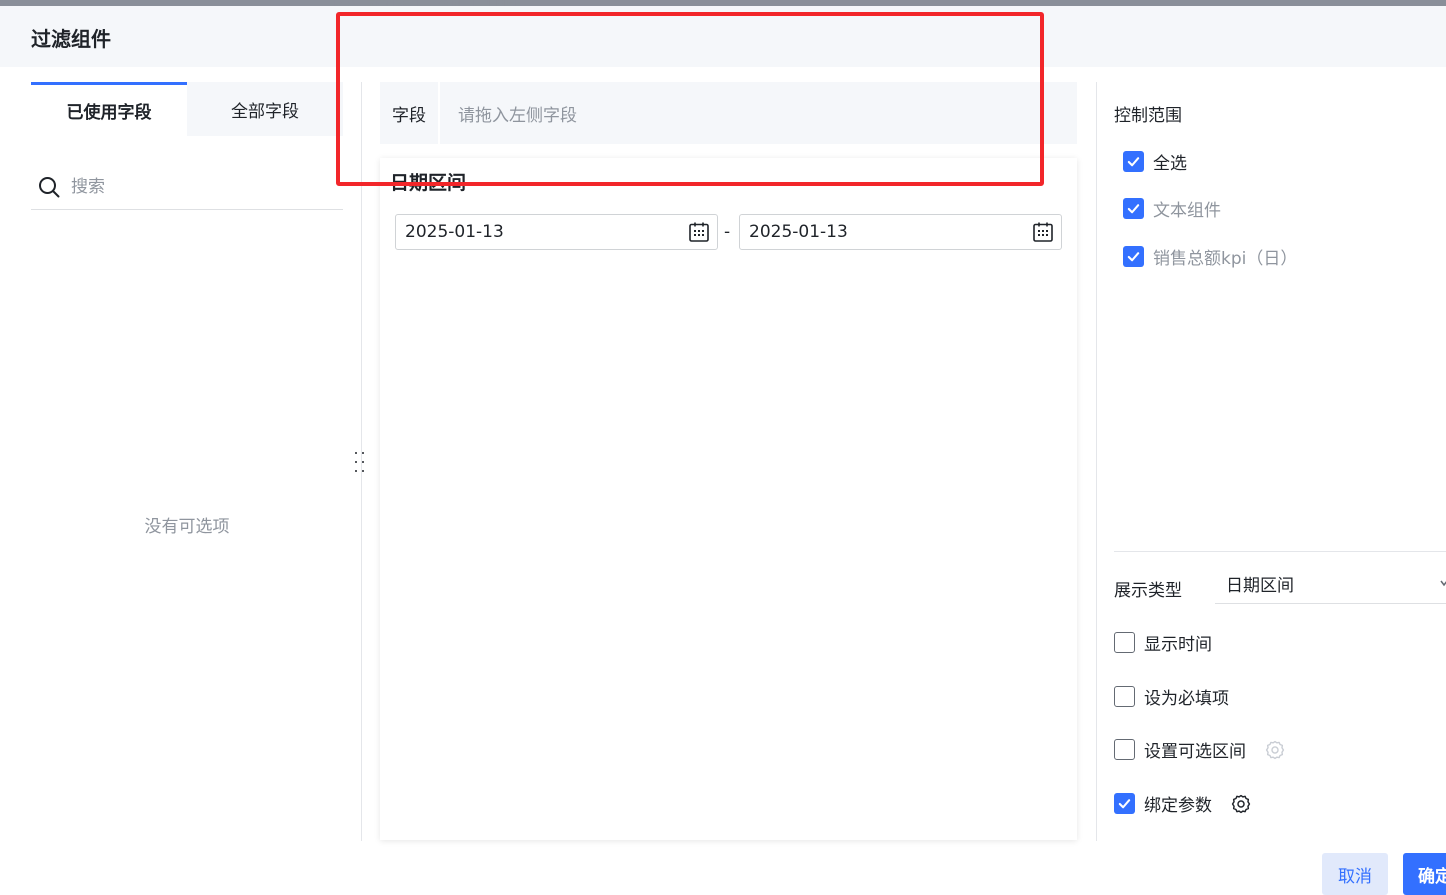 The image size is (1446, 895). What do you see at coordinates (428, 183) in the screenshot?
I see `preview-title: 日期区间` at bounding box center [428, 183].